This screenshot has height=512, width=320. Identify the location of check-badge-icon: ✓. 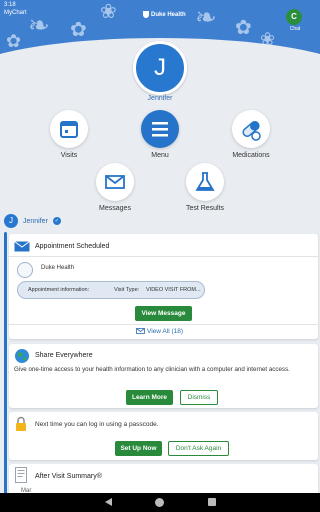
(56, 221).